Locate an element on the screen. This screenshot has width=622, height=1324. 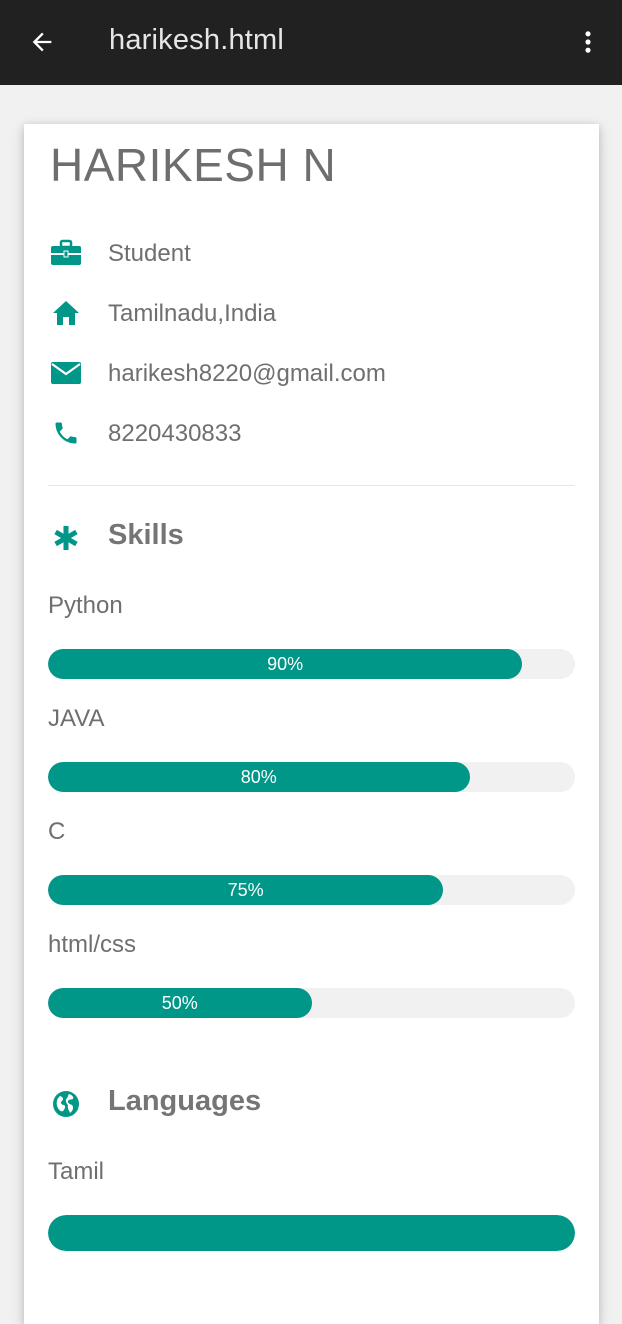
more-vertical-icon is located at coordinates (588, 42).